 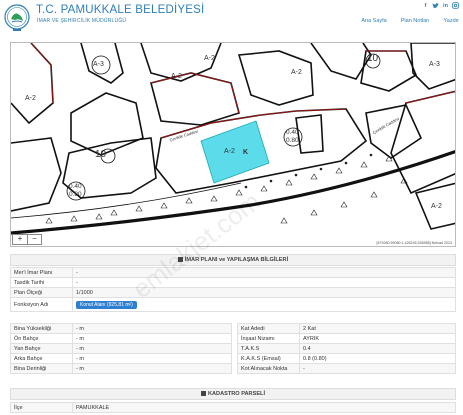 I want to click on twitter-icon, so click(x=435, y=5).